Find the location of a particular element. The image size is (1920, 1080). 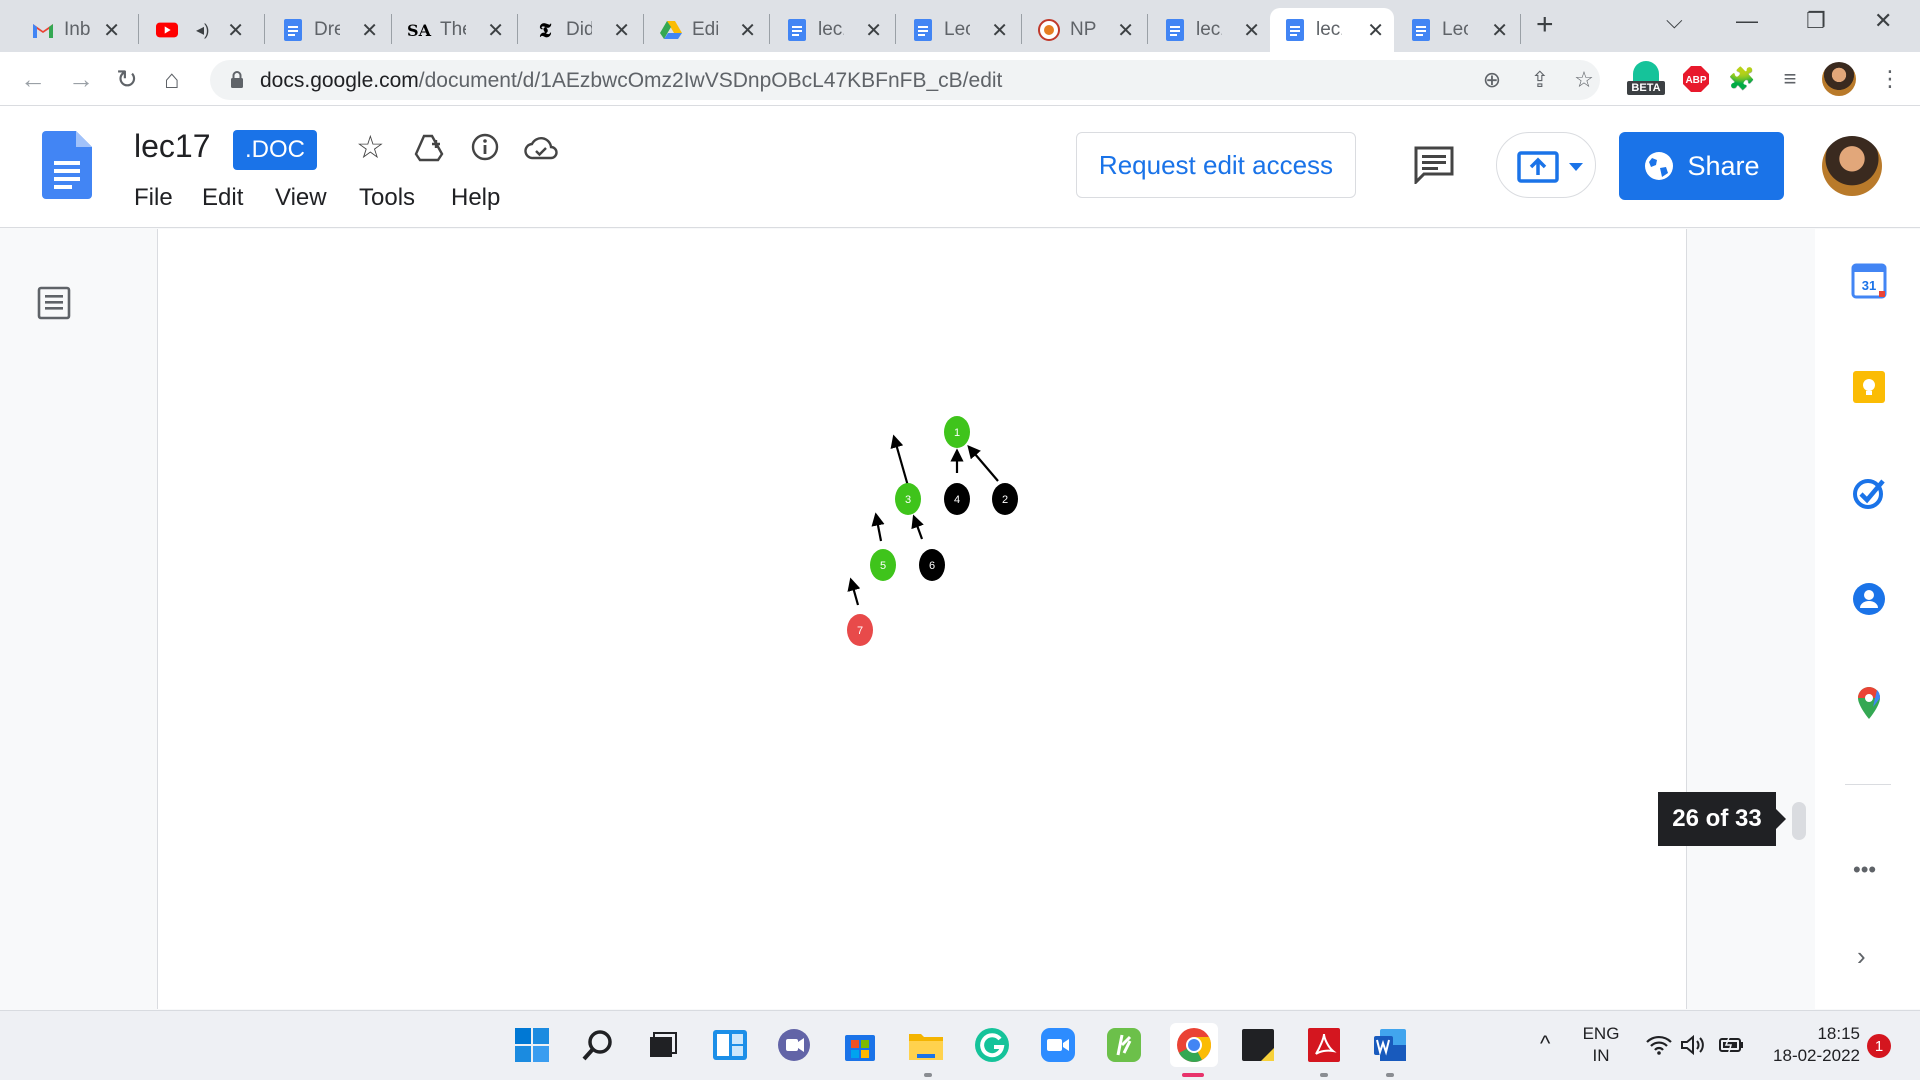

contacts-icon is located at coordinates (1869, 599).